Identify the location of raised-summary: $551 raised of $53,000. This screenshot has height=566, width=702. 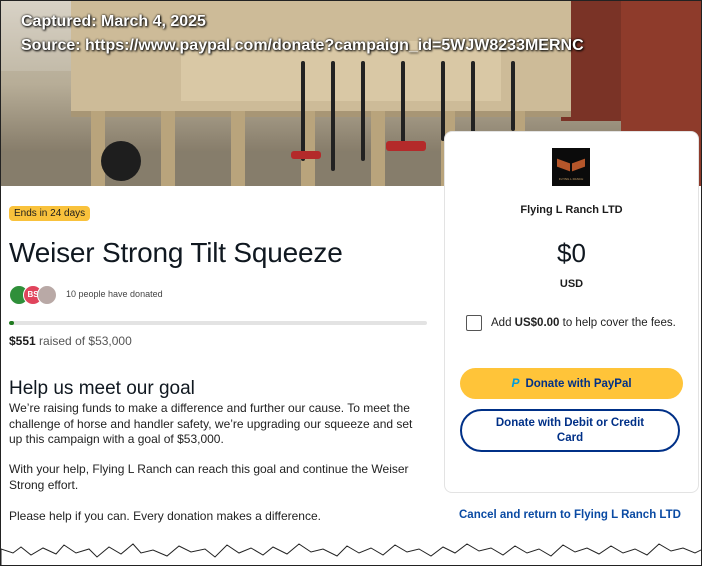
(70, 341).